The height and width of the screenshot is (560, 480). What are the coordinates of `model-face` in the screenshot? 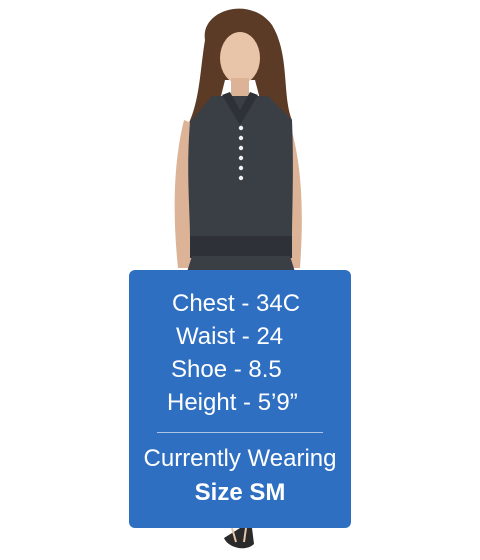 It's located at (240, 58).